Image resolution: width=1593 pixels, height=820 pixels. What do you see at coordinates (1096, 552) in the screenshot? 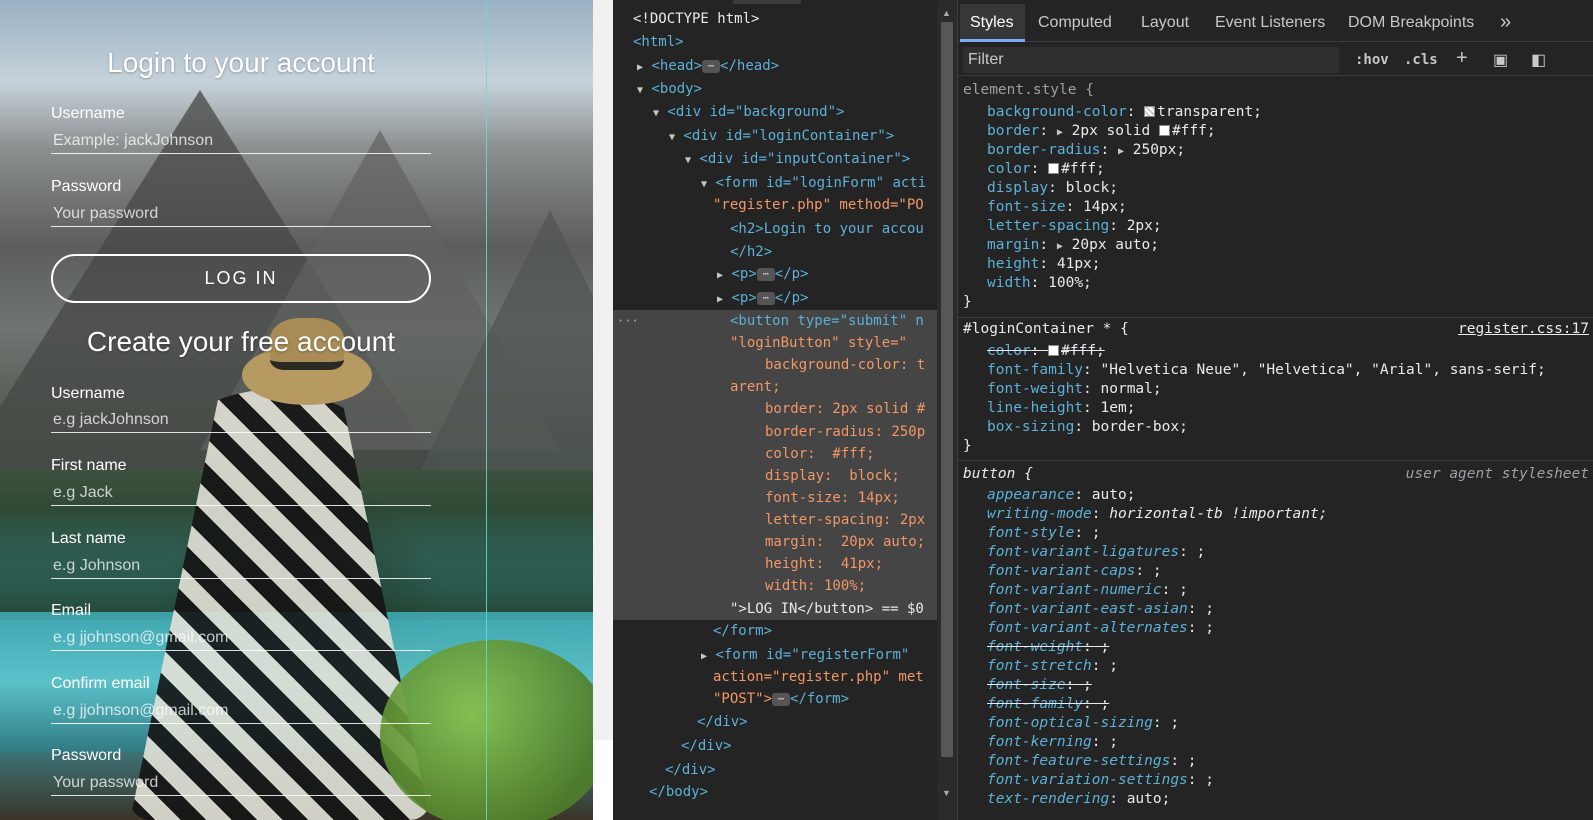
I see `style-prop-row: font-variant-ligatures: ;` at bounding box center [1096, 552].